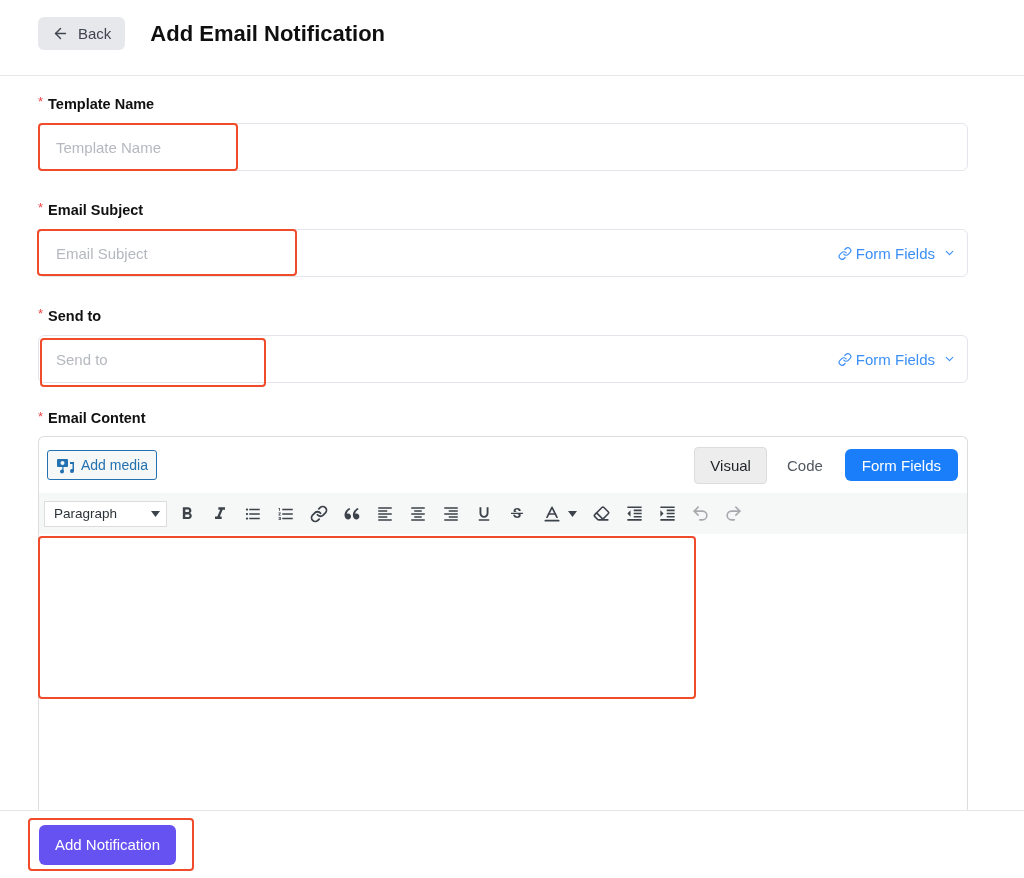 This screenshot has height=878, width=1024. What do you see at coordinates (417, 513) in the screenshot?
I see `align-center-icon` at bounding box center [417, 513].